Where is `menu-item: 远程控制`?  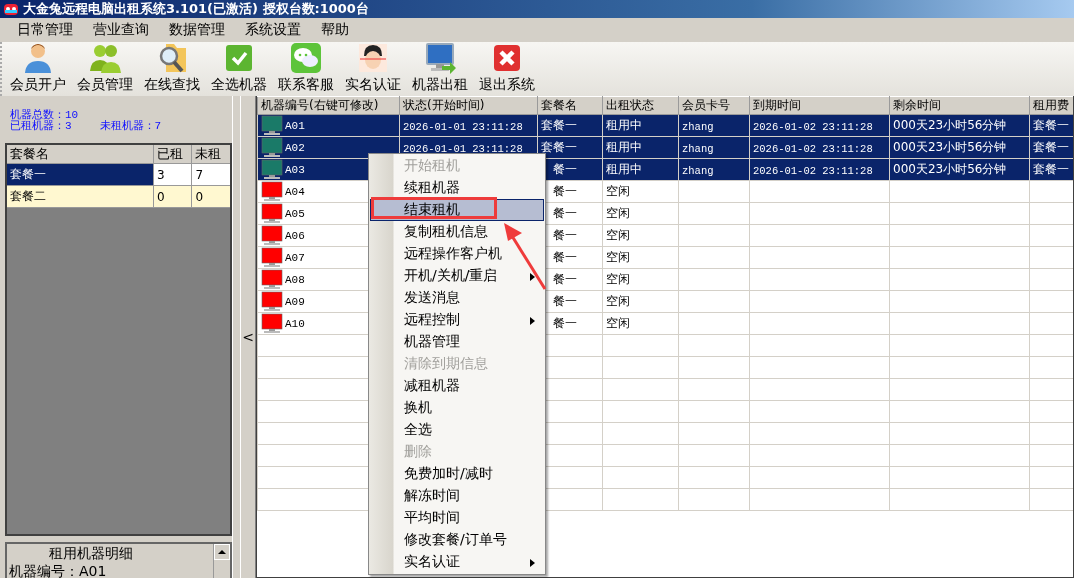
menu-item: 远程控制 is located at coordinates (457, 320).